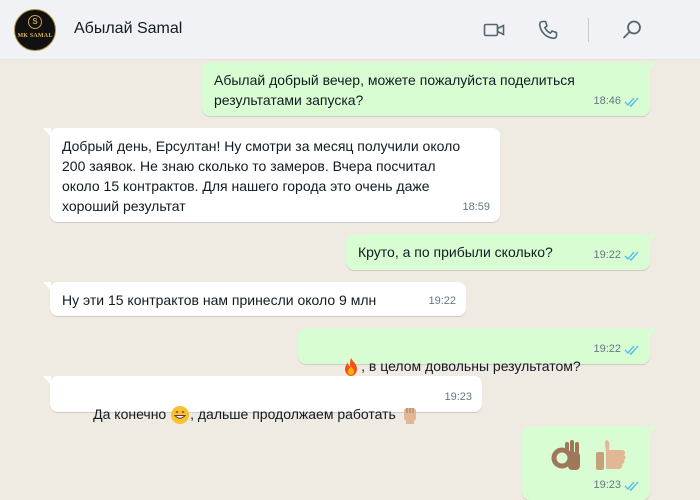  I want to click on header-divider, so click(588, 30).